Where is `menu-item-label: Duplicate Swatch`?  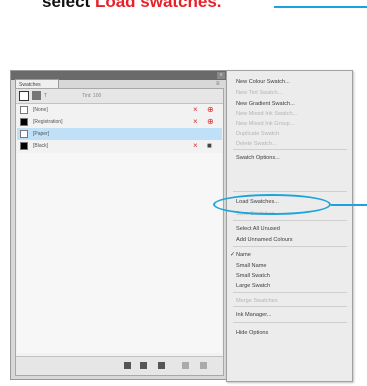 menu-item-label: Duplicate Swatch is located at coordinates (258, 134).